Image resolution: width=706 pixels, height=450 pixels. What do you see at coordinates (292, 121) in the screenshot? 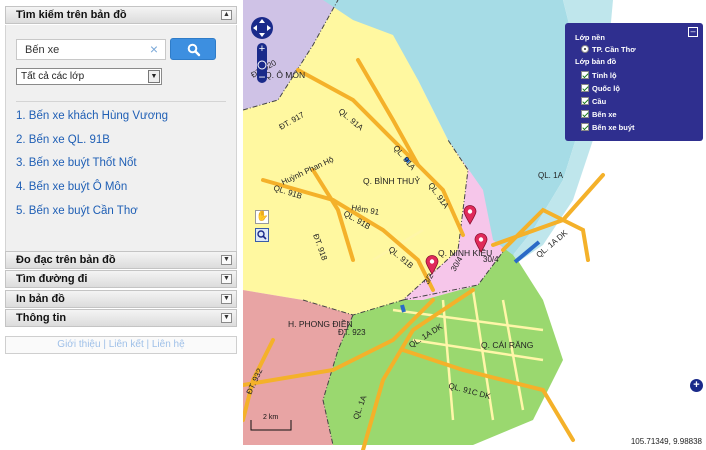
I see `road-label: ĐT. 917` at bounding box center [292, 121].